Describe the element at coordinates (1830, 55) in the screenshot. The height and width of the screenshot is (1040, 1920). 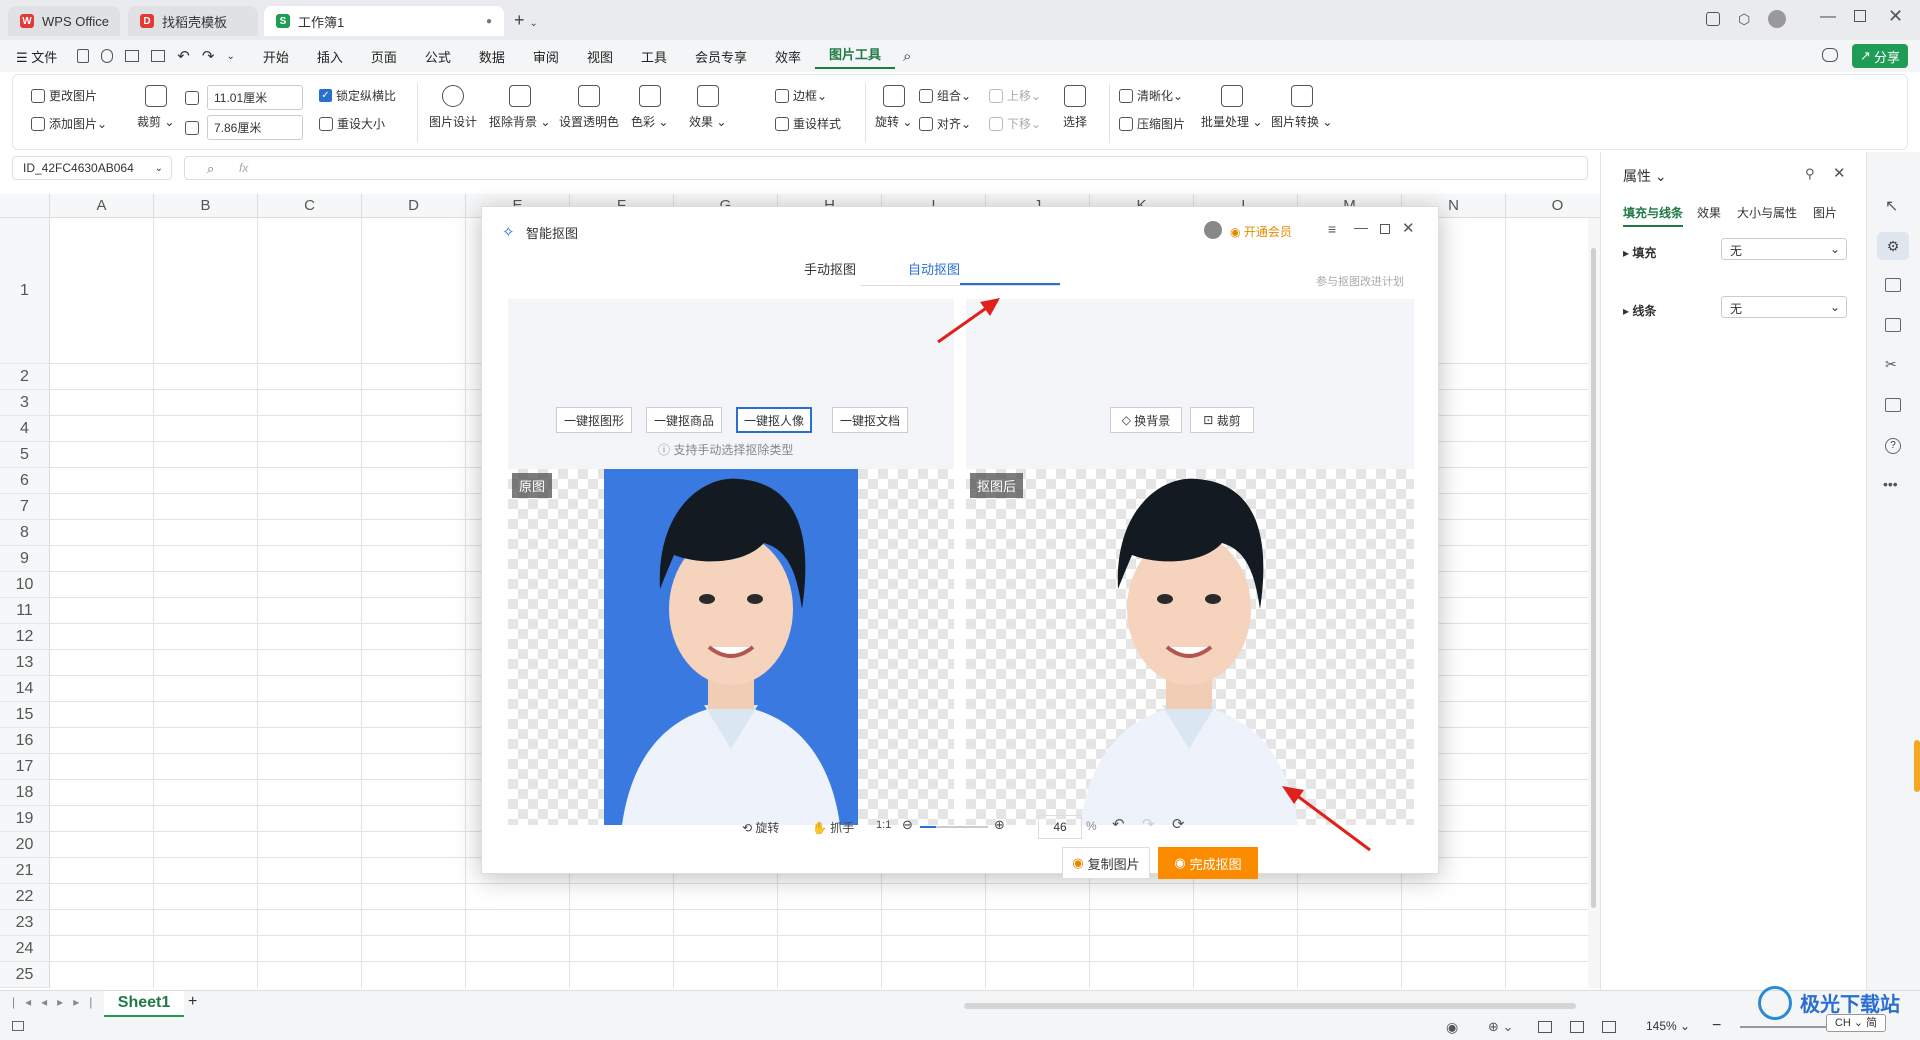
I see `chat-icon` at that location.